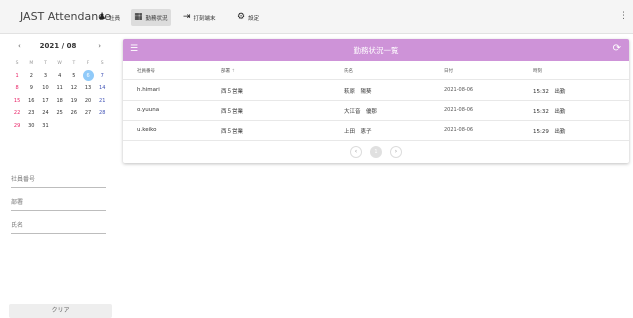 The width and height of the screenshot is (633, 318). I want to click on calendar-day-label: 17, so click(45, 100).